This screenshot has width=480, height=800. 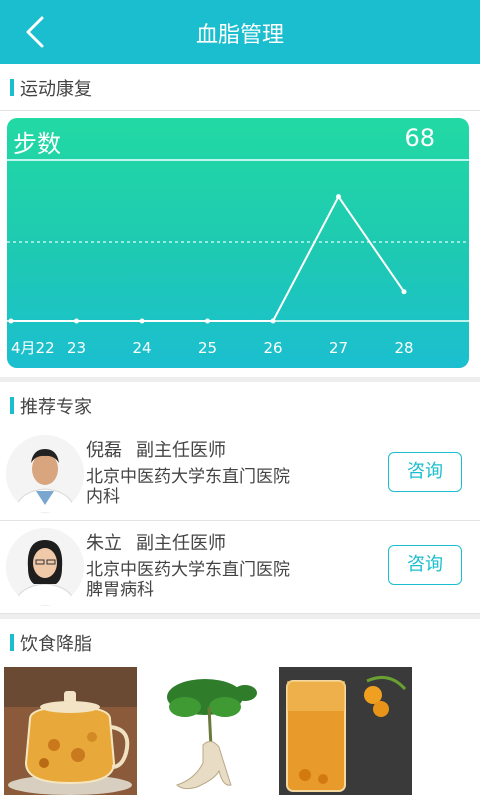 What do you see at coordinates (207, 348) in the screenshot?
I see `x-tick-label: 25` at bounding box center [207, 348].